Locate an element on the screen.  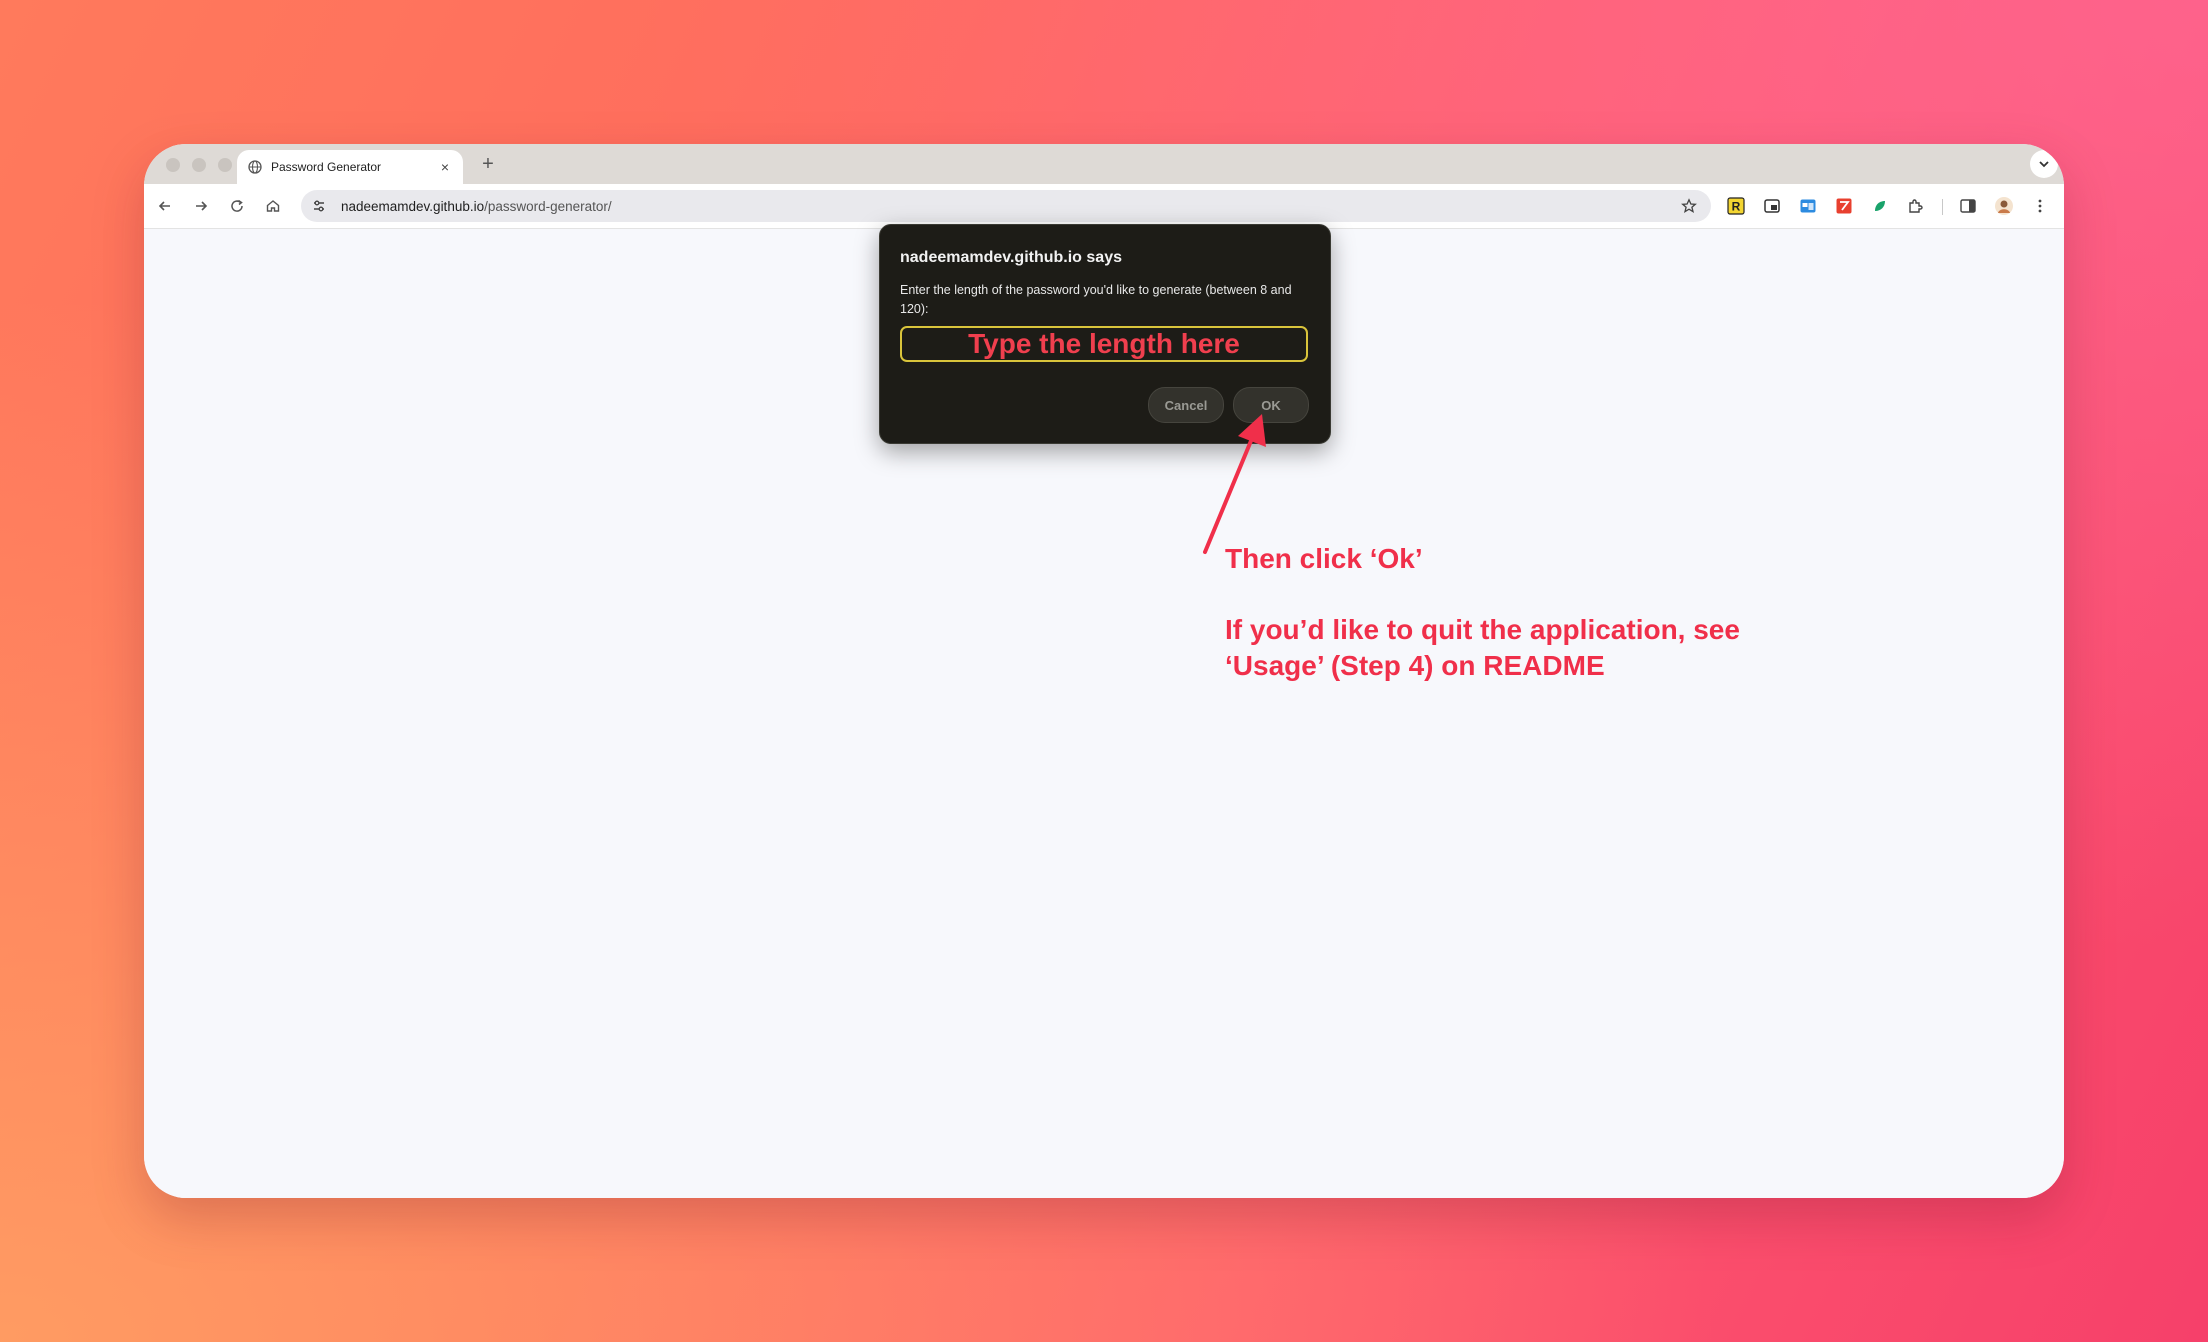
svg-text: R is located at coordinates (1736, 207).